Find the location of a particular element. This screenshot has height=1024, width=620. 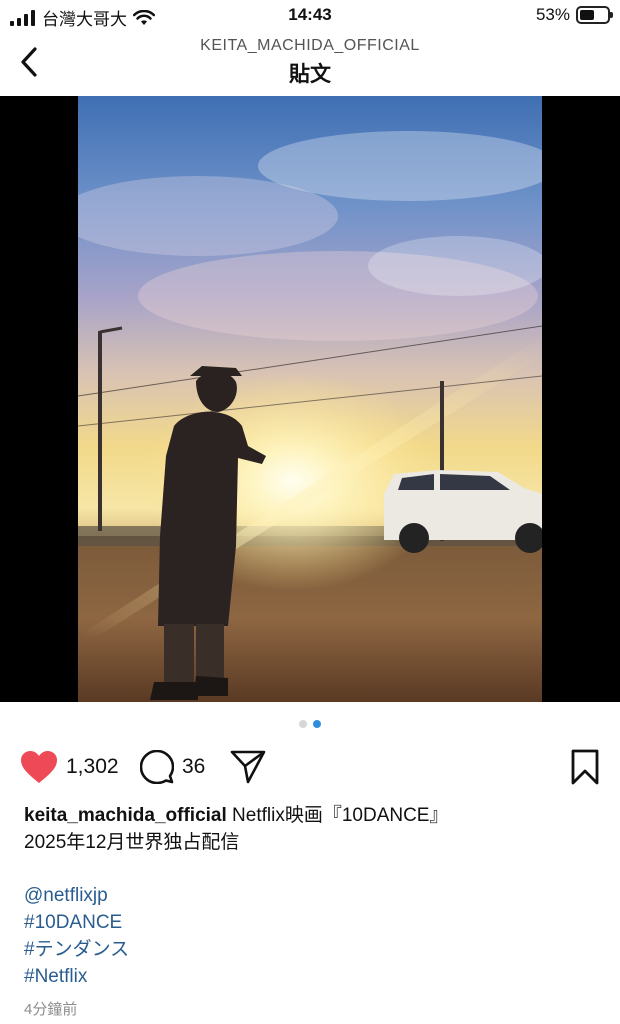

battery-percent: 53% is located at coordinates (552, 14).